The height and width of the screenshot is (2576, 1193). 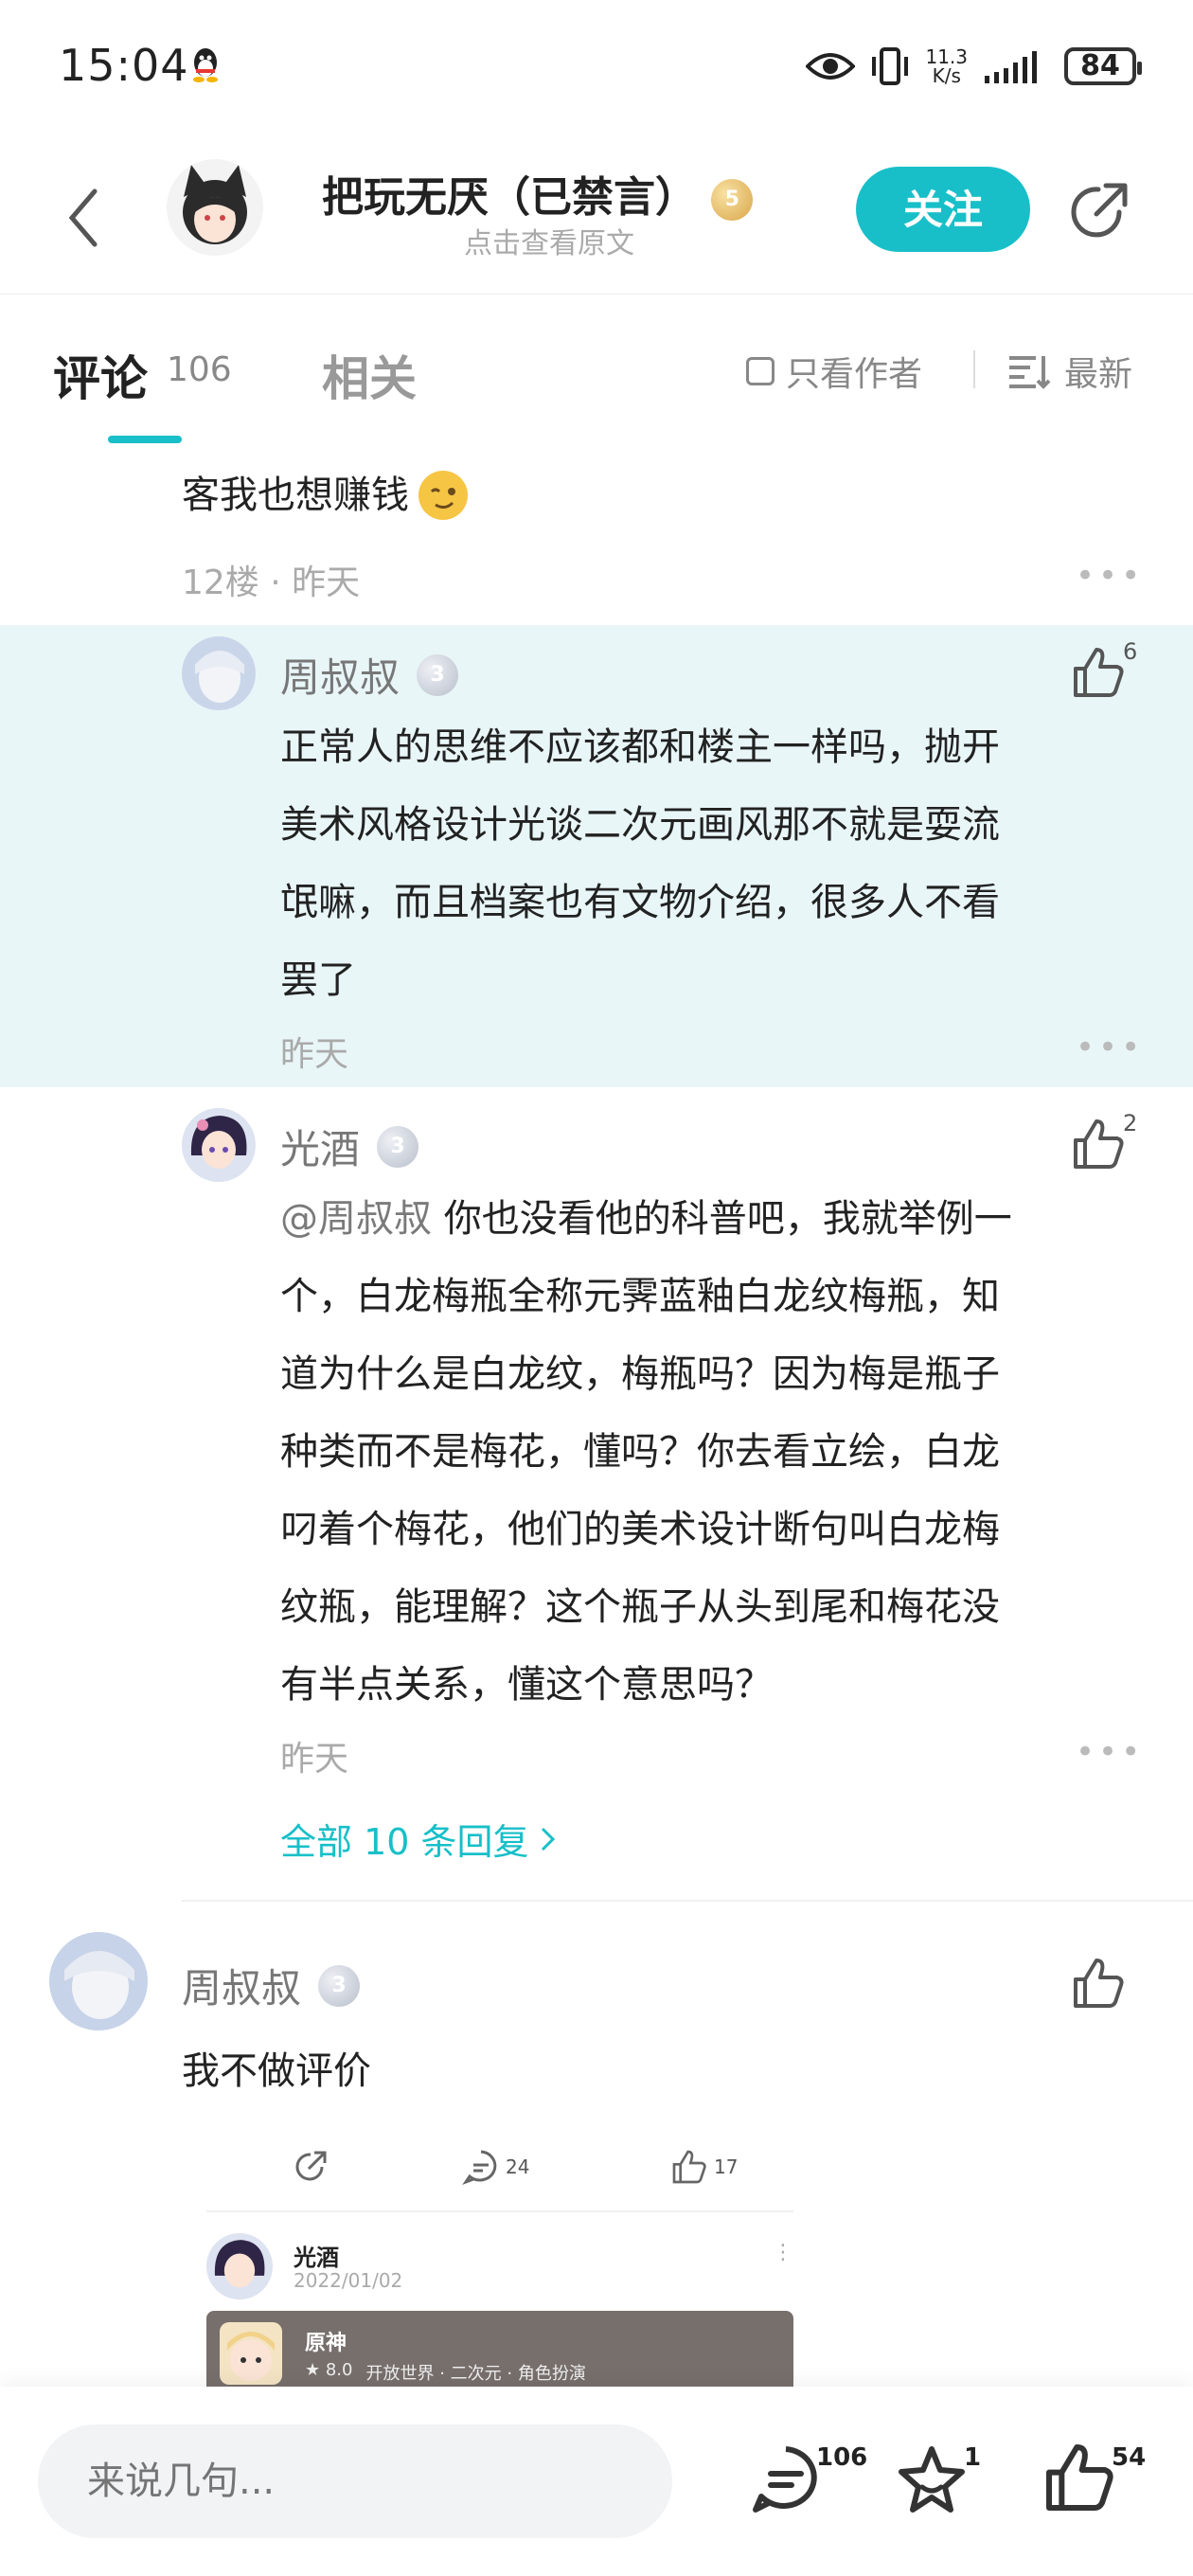 What do you see at coordinates (251, 2353) in the screenshot?
I see `game-icon` at bounding box center [251, 2353].